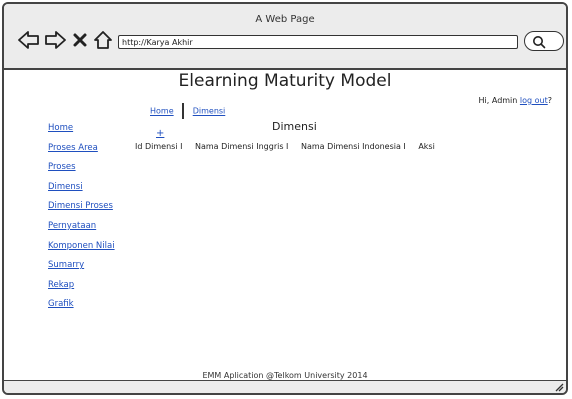 The width and height of the screenshot is (572, 399). Describe the element at coordinates (183, 111) in the screenshot. I see `breadcrumb-separator` at that location.